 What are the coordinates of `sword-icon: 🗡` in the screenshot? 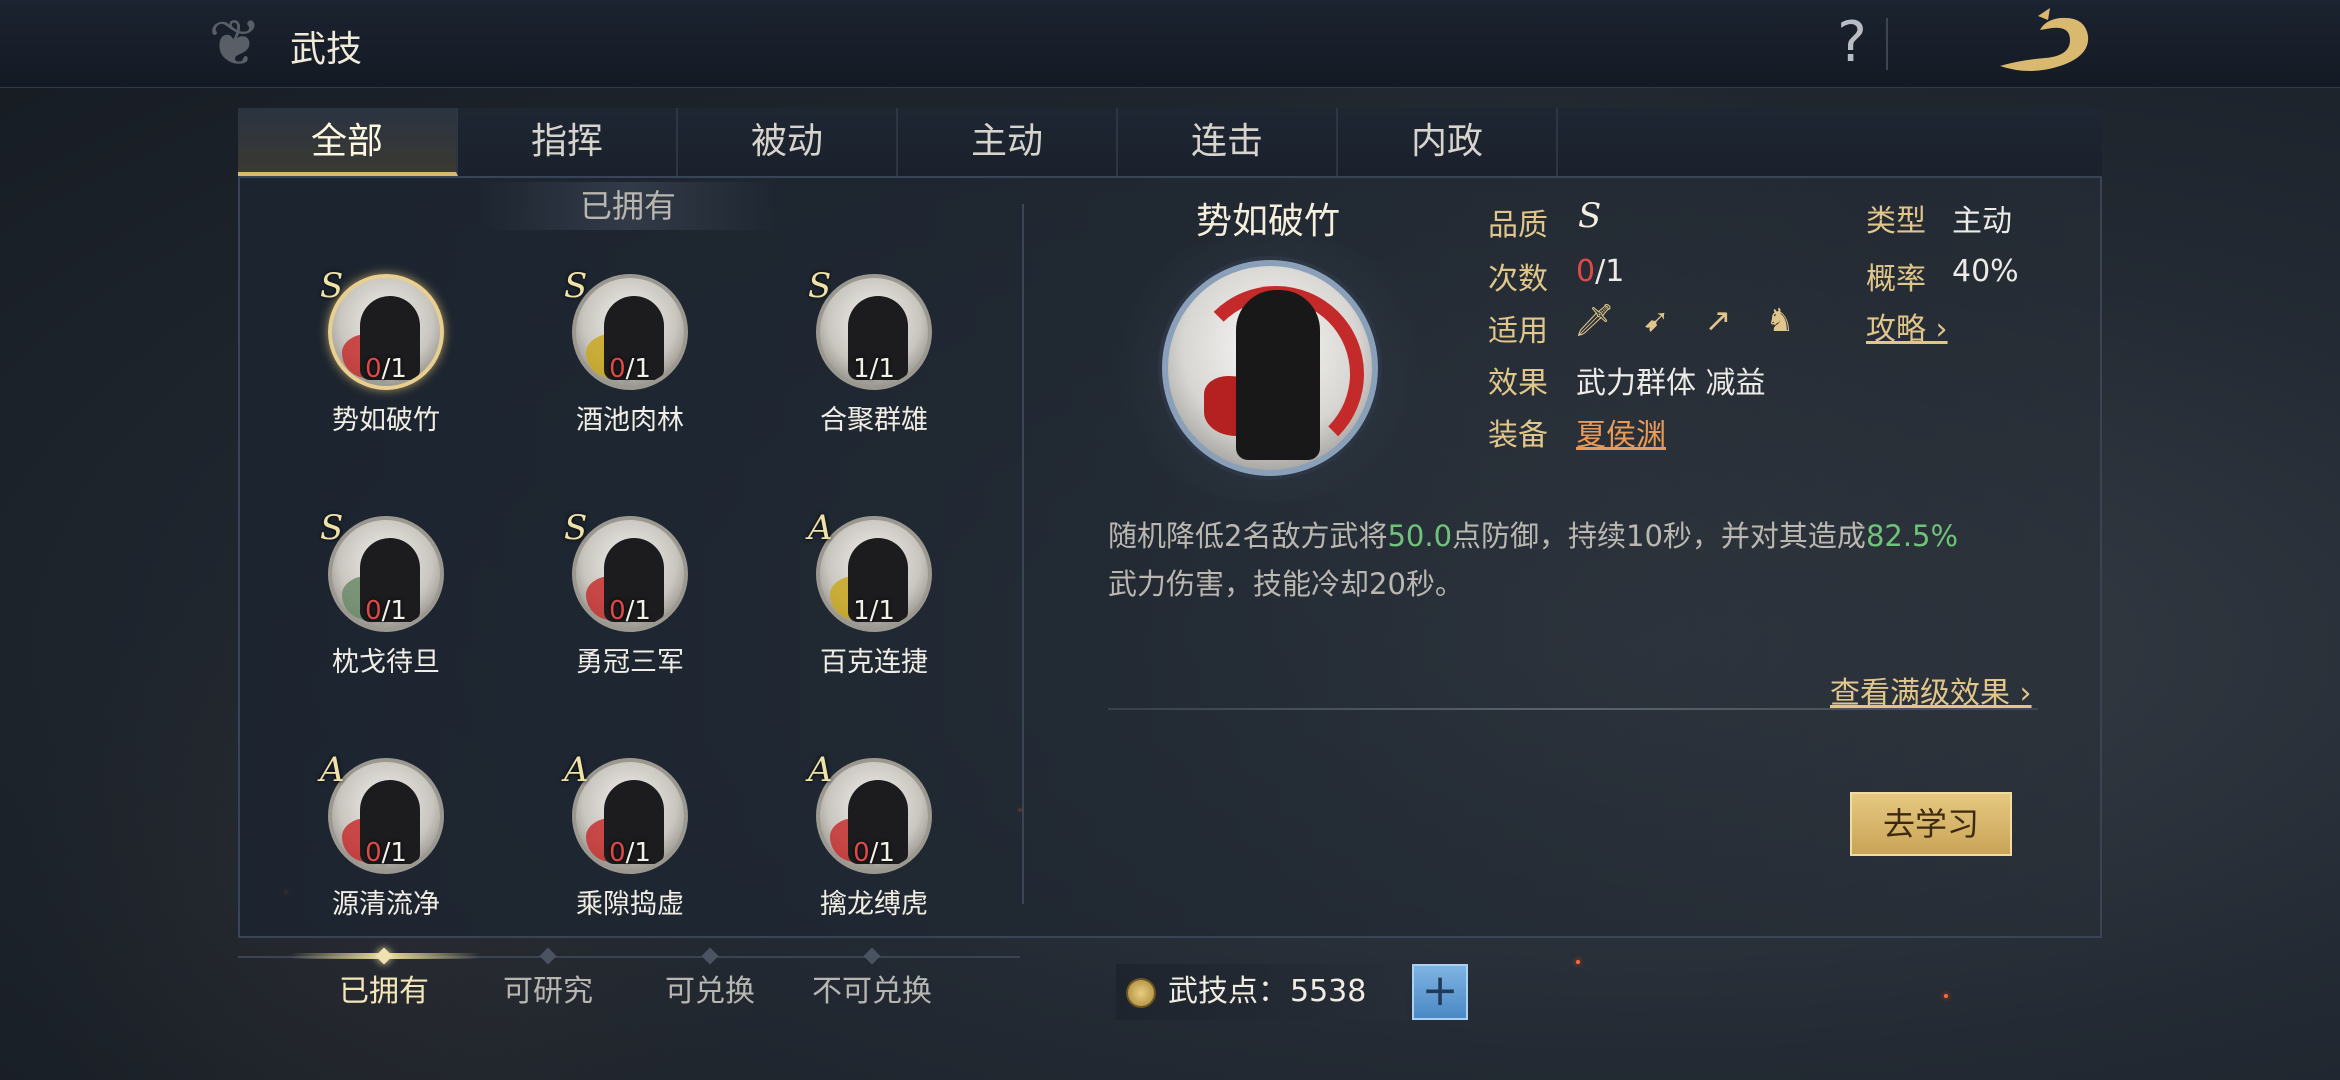 It's located at (1594, 320).